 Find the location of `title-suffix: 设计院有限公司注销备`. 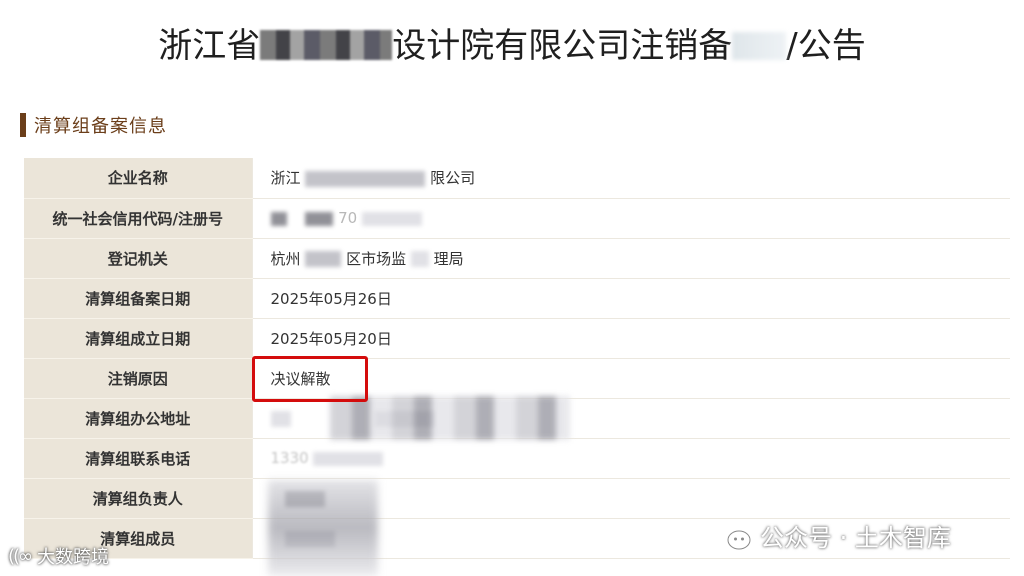

title-suffix: 设计院有限公司注销备 is located at coordinates (562, 46).